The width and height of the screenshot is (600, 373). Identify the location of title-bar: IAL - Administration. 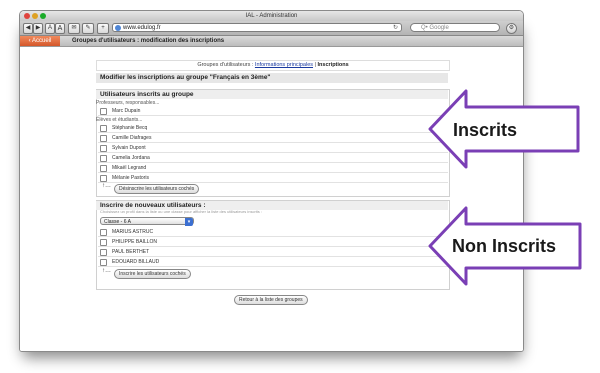
(271, 16).